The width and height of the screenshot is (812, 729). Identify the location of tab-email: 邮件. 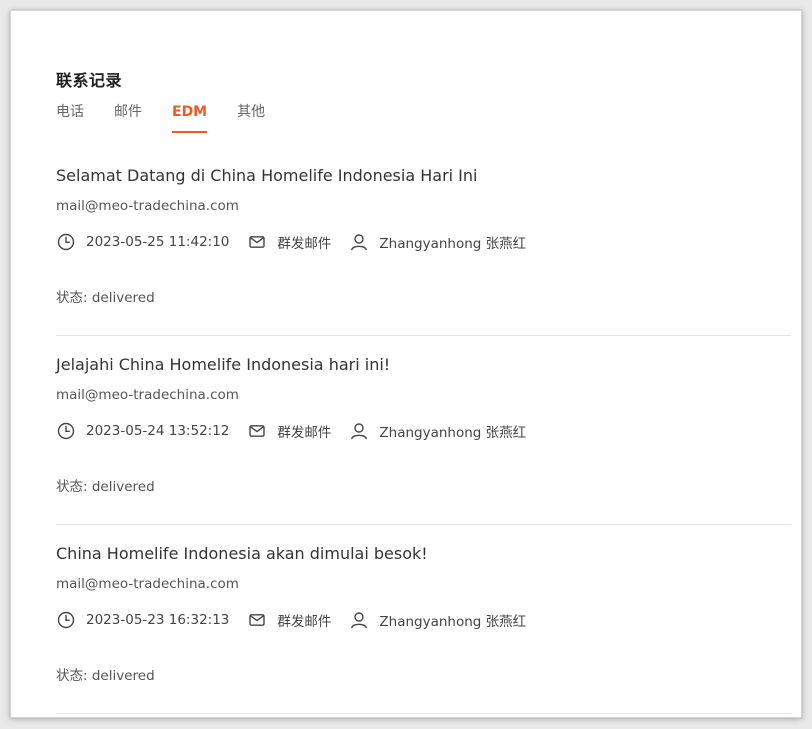
(128, 118).